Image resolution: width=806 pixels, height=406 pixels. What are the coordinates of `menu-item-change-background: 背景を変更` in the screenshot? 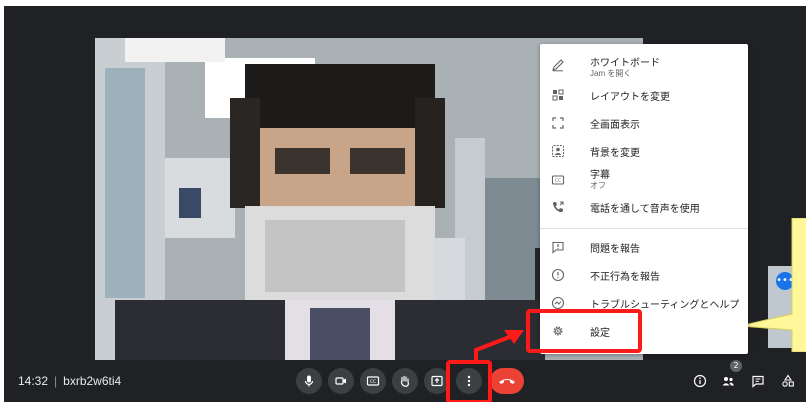 It's located at (644, 151).